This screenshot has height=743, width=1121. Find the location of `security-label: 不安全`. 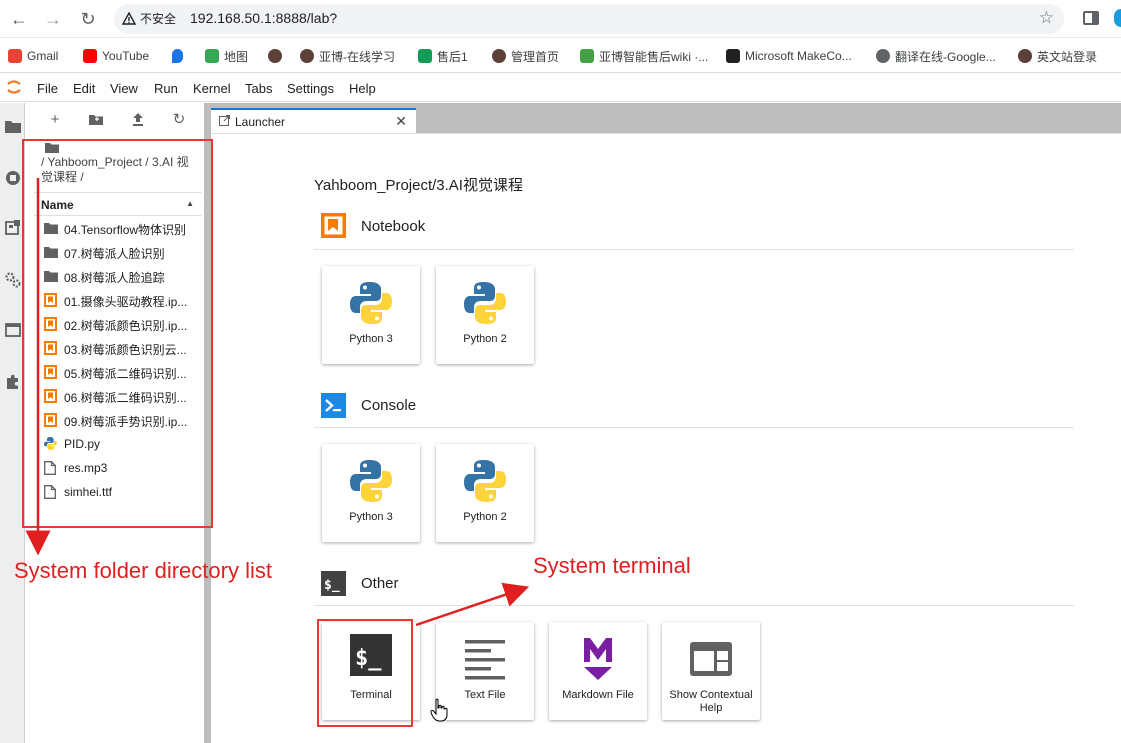

security-label: 不安全 is located at coordinates (158, 19).